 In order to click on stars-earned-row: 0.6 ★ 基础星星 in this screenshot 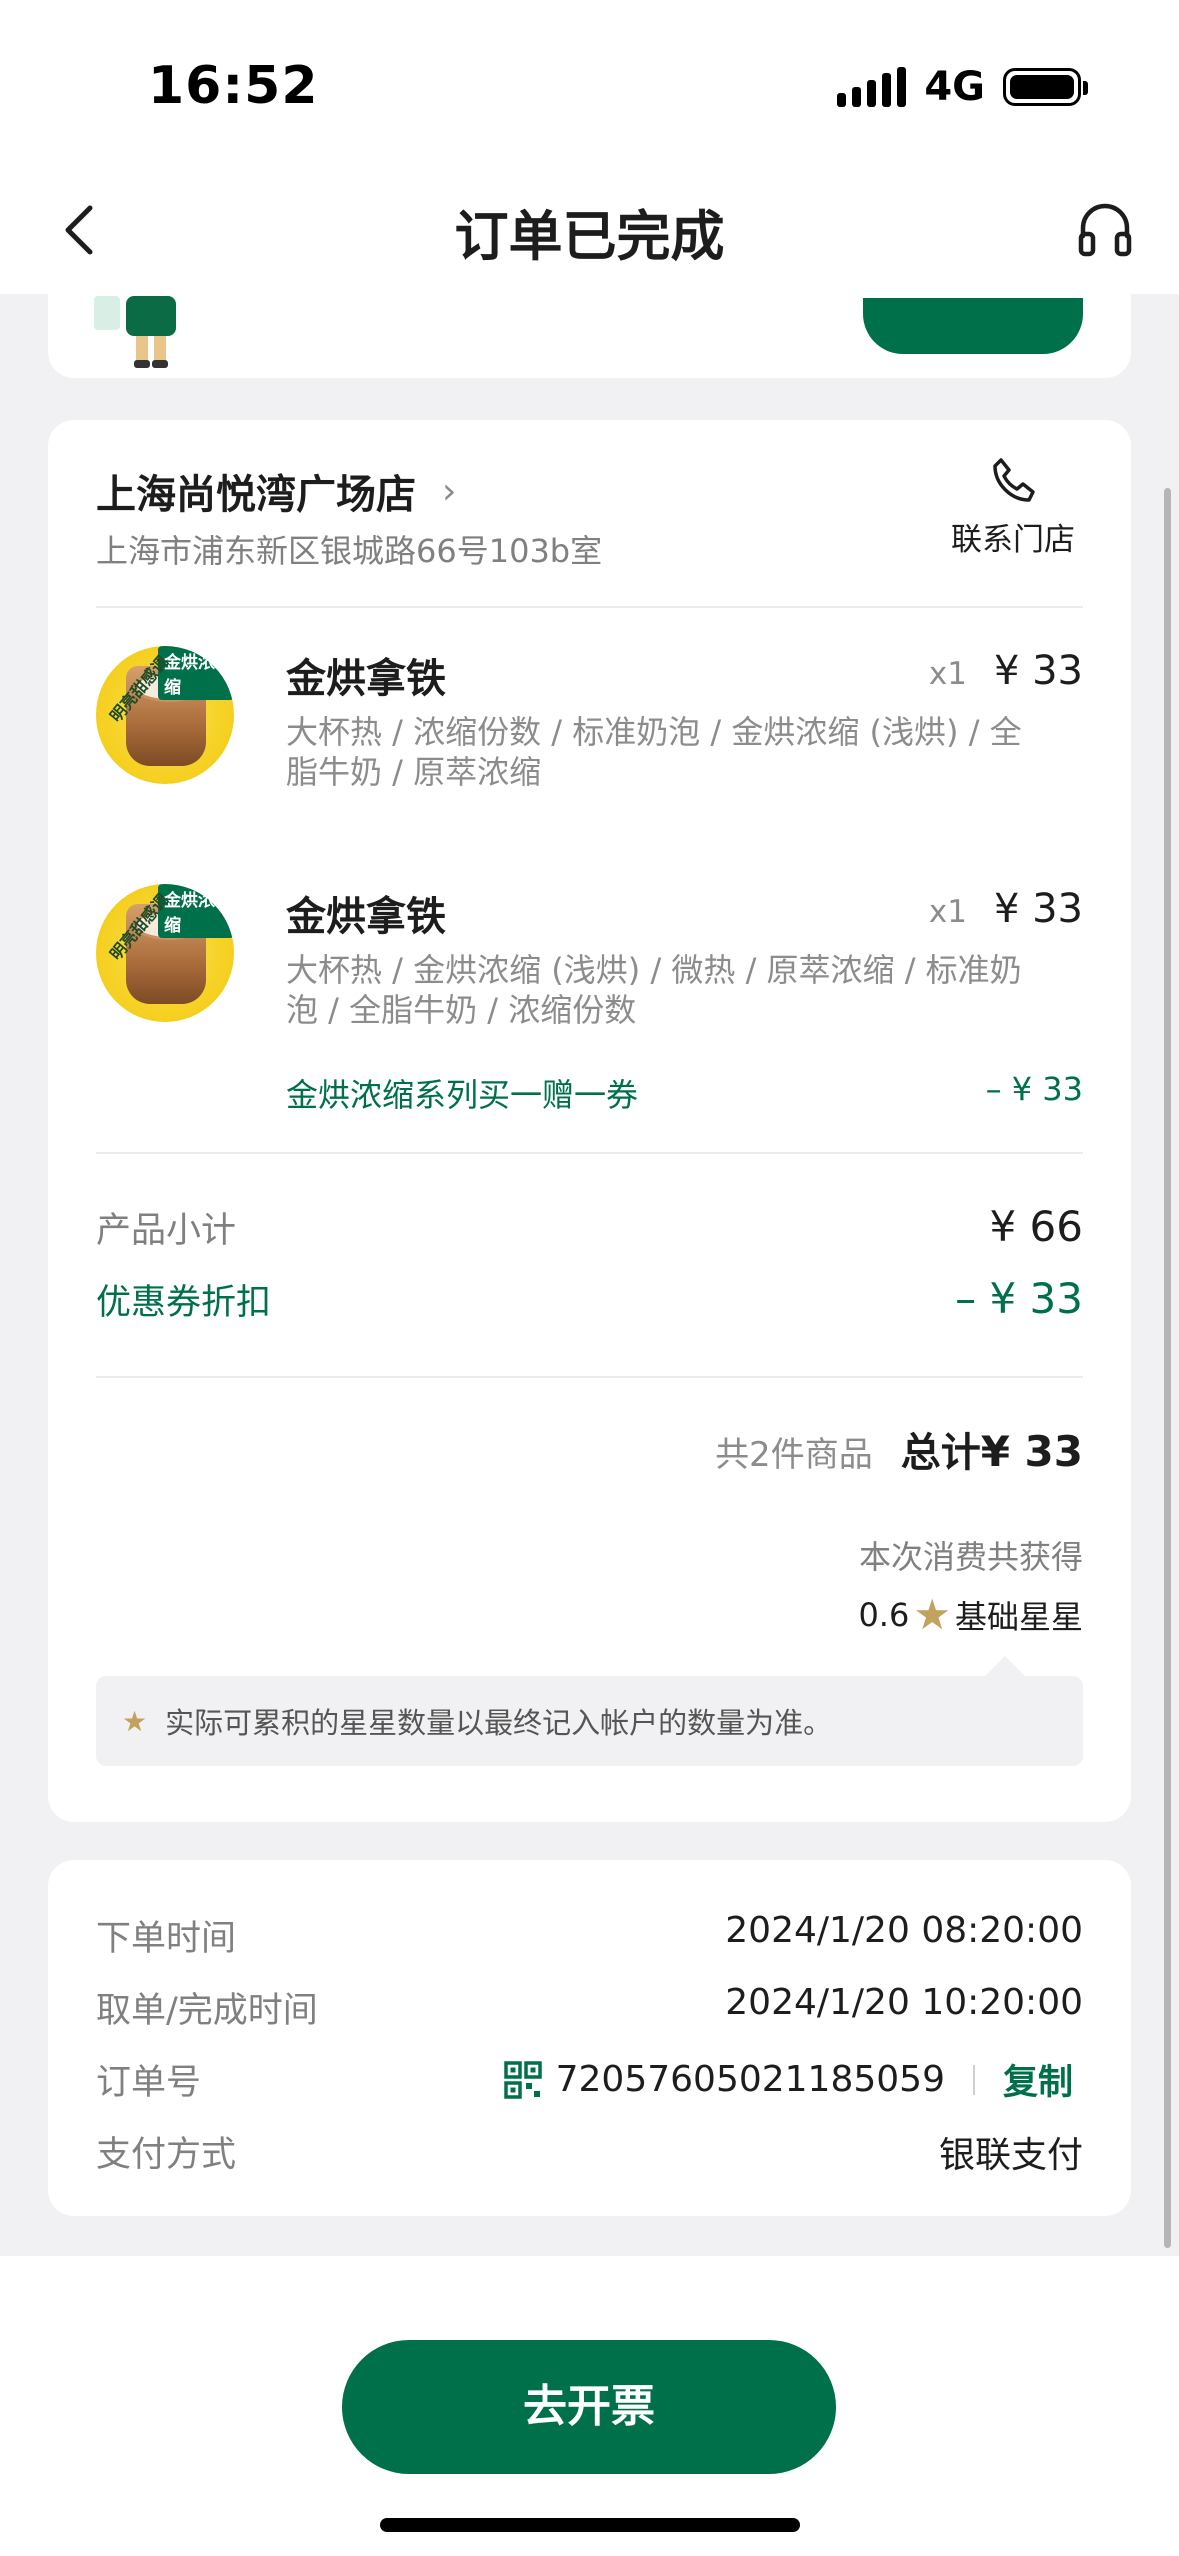, I will do `click(970, 1615)`.